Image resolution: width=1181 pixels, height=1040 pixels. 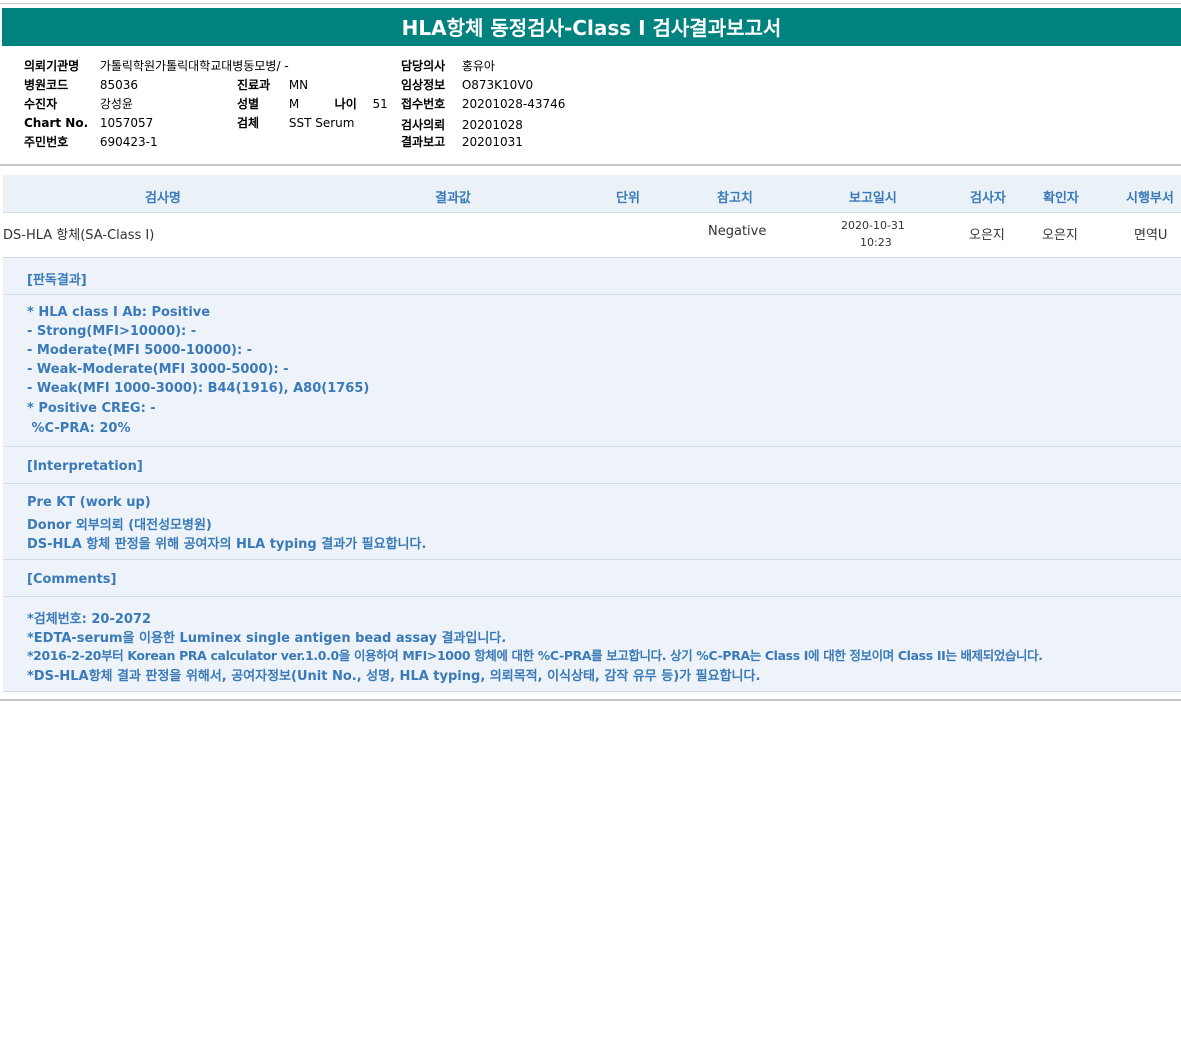 I want to click on patient-name-row: 수진자 강성윤, so click(x=78, y=103).